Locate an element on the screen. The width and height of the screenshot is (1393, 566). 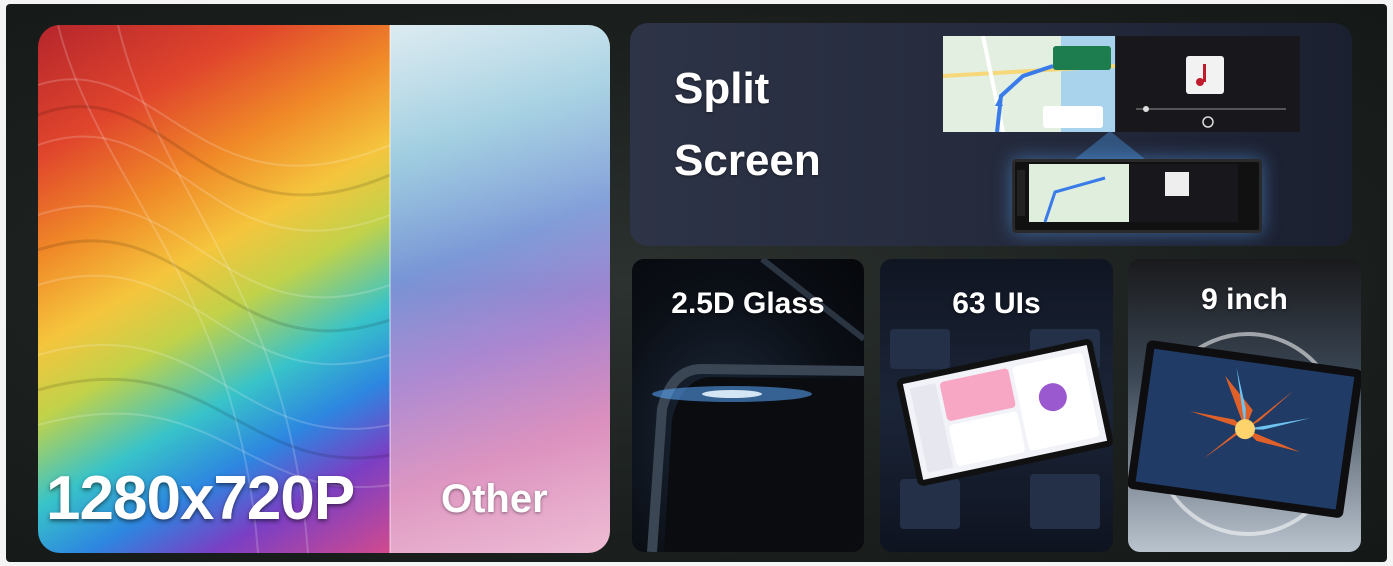
other-label: Other is located at coordinates (494, 499).